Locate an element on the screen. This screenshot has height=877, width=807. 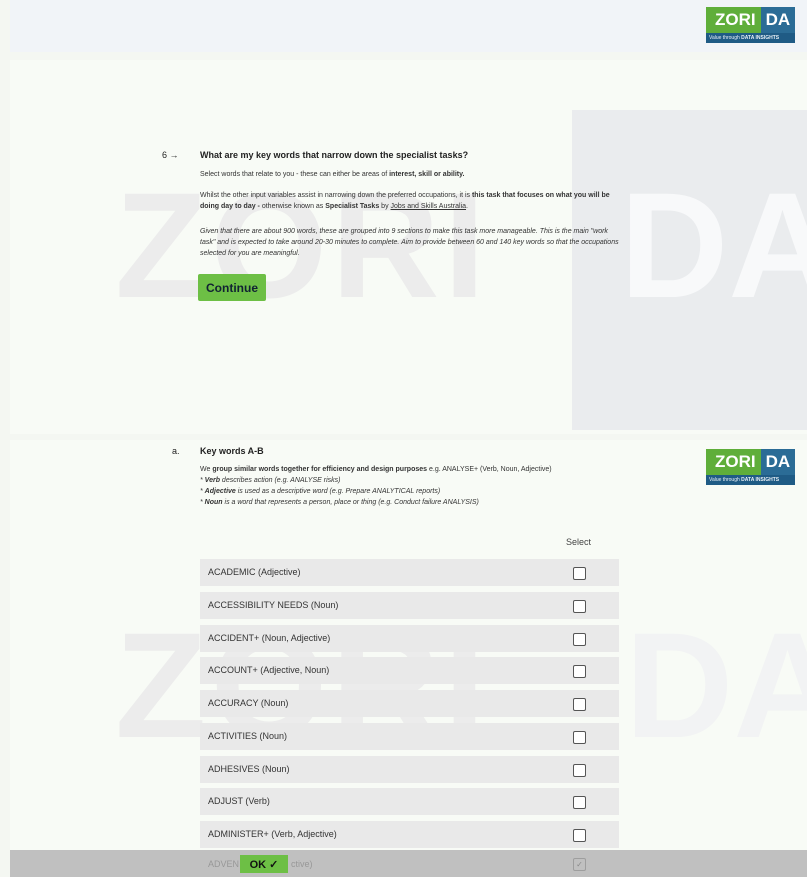
list-item: ADHESIVES (Noun) is located at coordinates (409, 769).